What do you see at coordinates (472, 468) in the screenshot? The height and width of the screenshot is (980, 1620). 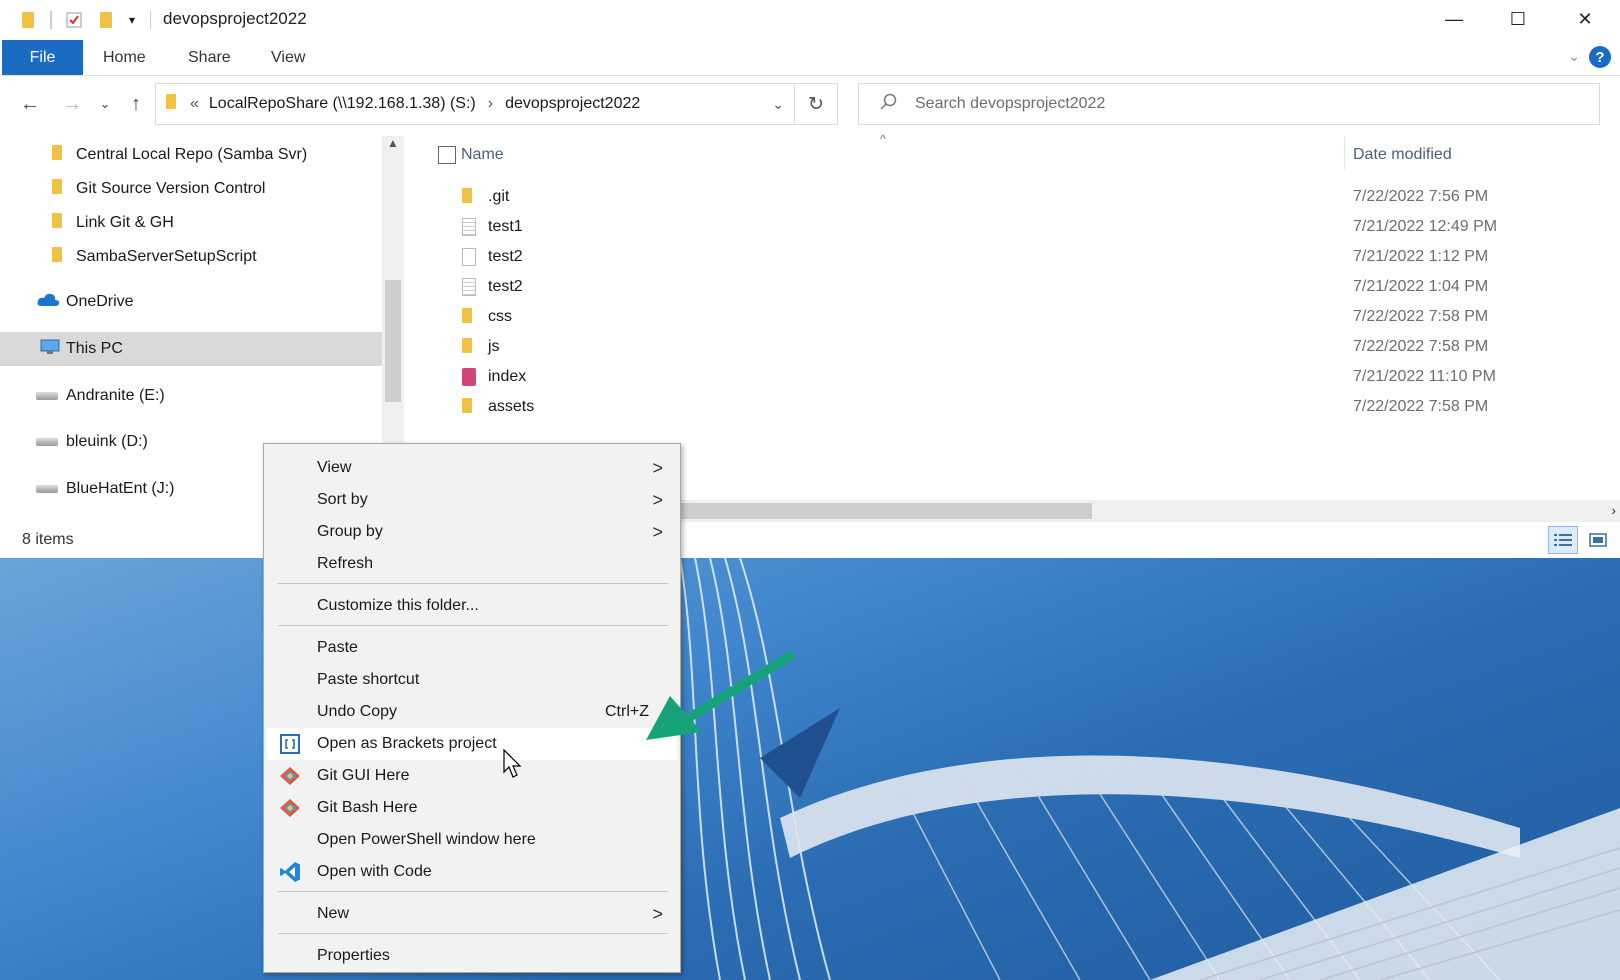 I see `menu-item-view: View >` at bounding box center [472, 468].